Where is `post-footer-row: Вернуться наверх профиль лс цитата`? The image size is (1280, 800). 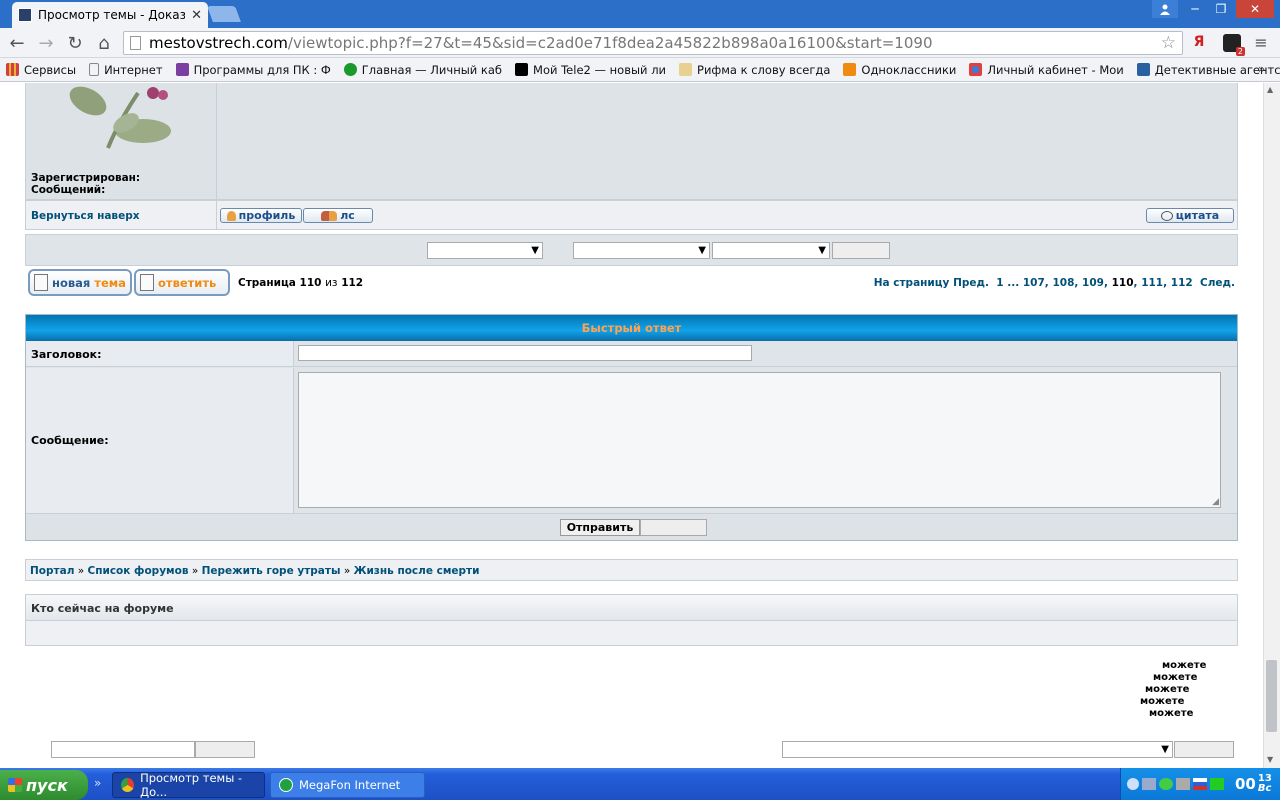
post-footer-row: Вернуться наверх профиль лс цитата is located at coordinates (631, 215).